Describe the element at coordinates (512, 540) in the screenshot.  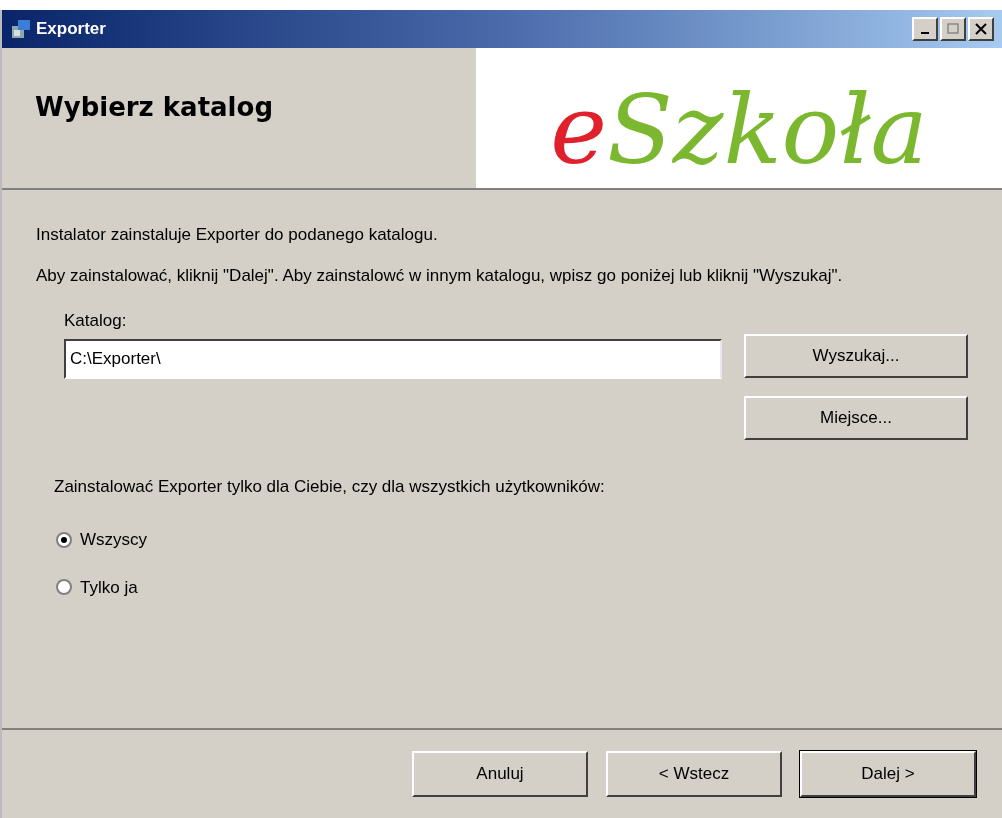
I see `radio-option: Wszyscy` at that location.